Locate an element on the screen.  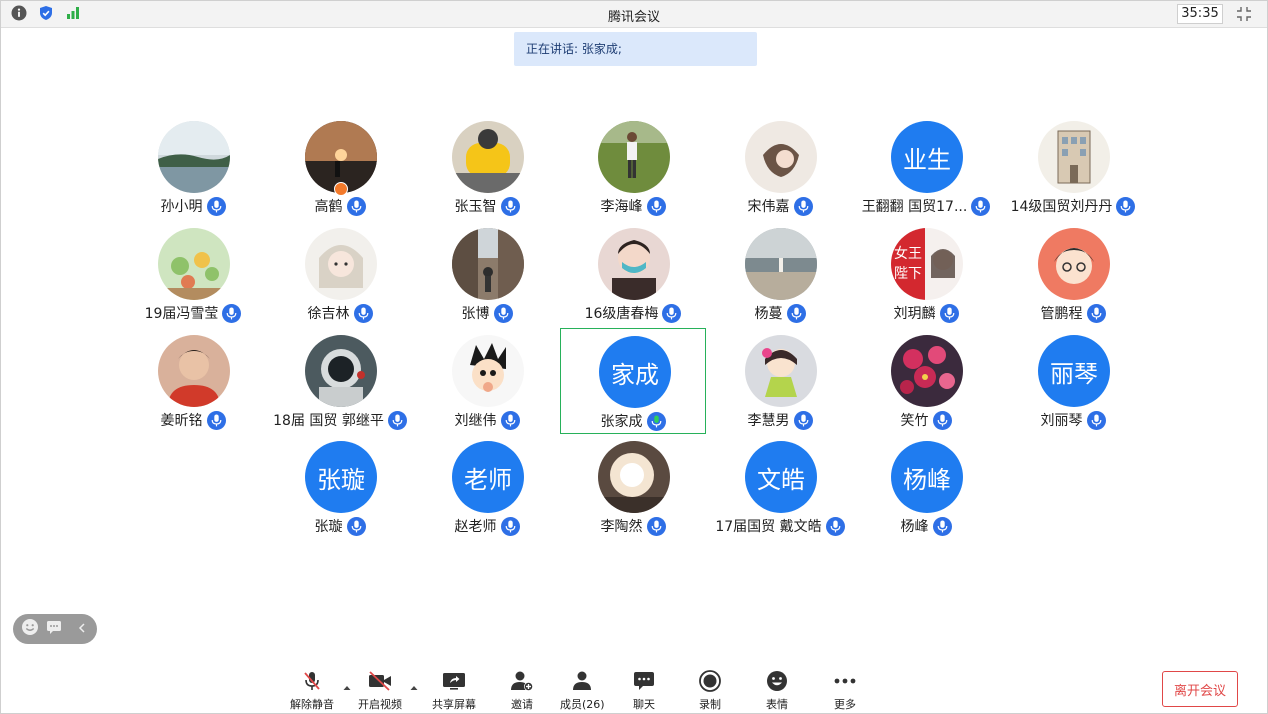
participant-tile: 丽琴 刘丽琴 is located at coordinates (1073, 381).